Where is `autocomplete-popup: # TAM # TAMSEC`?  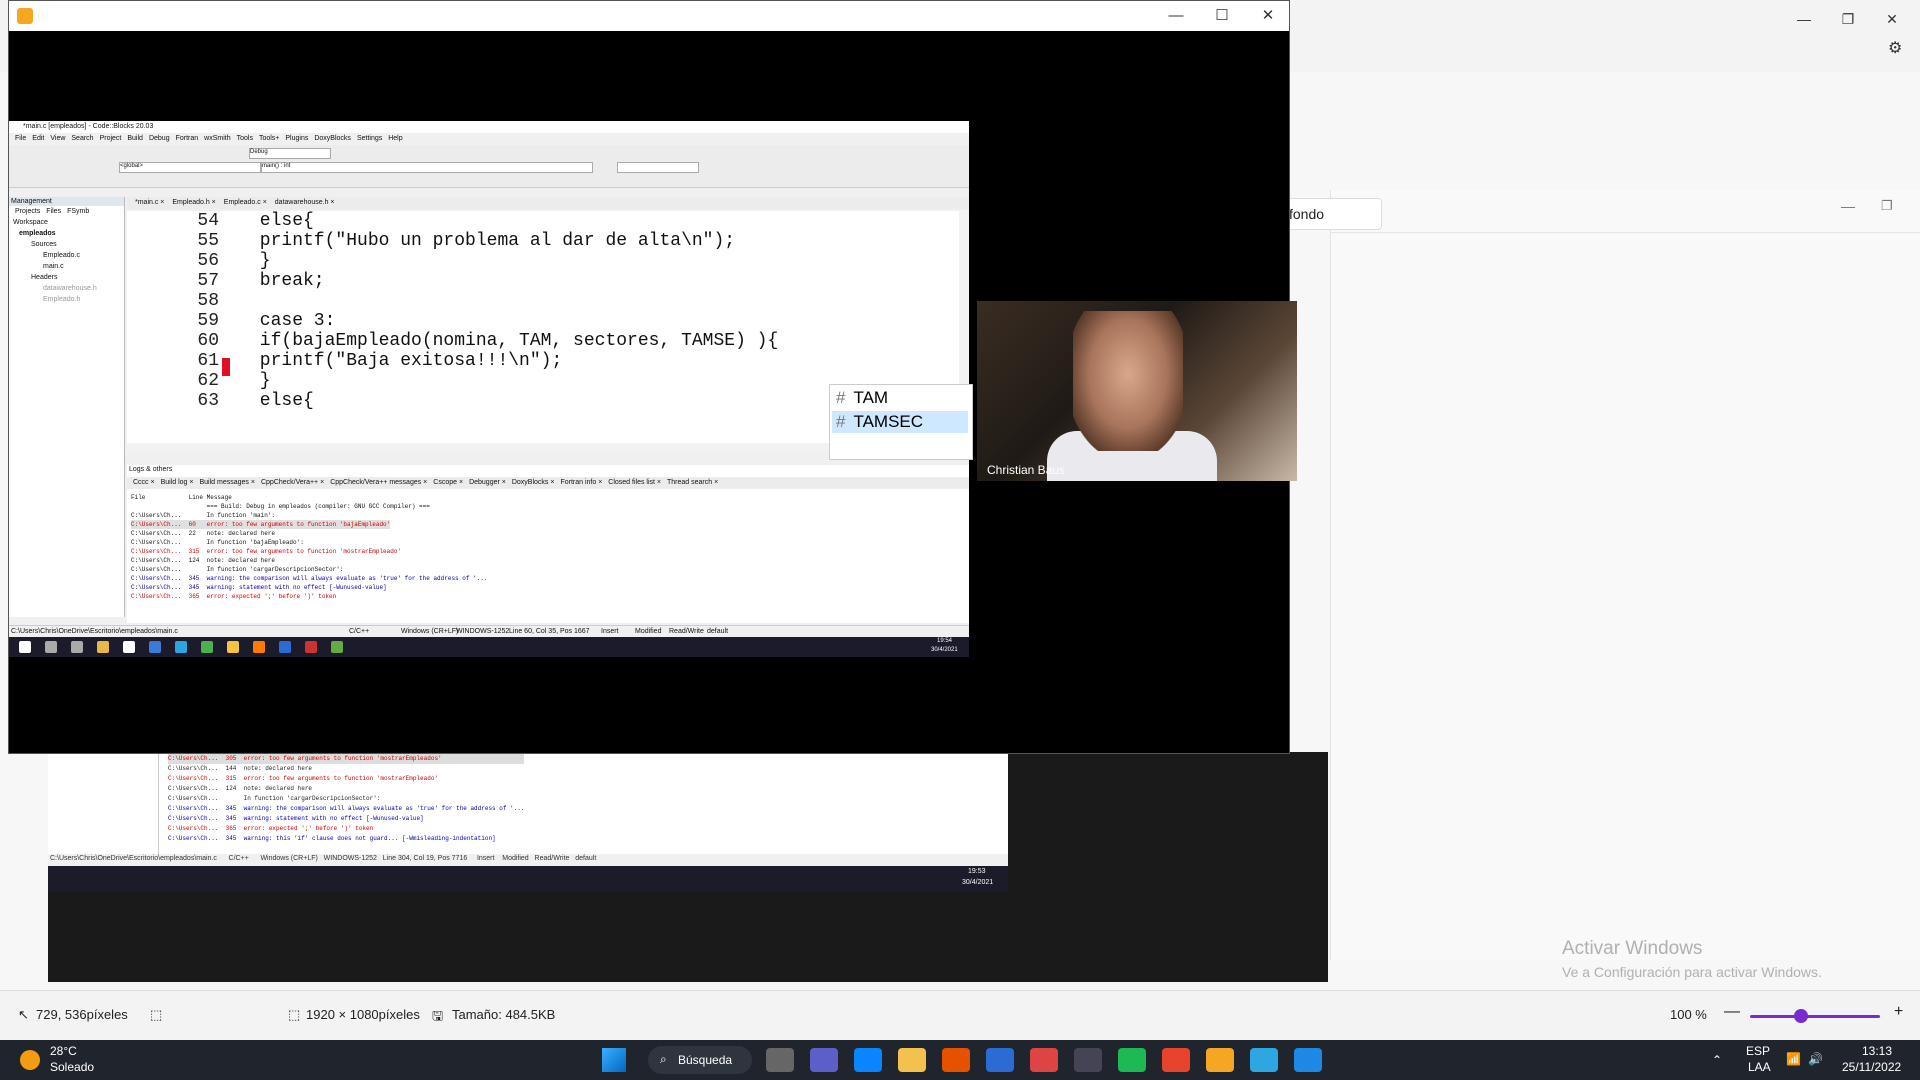 autocomplete-popup: # TAM # TAMSEC is located at coordinates (901, 422).